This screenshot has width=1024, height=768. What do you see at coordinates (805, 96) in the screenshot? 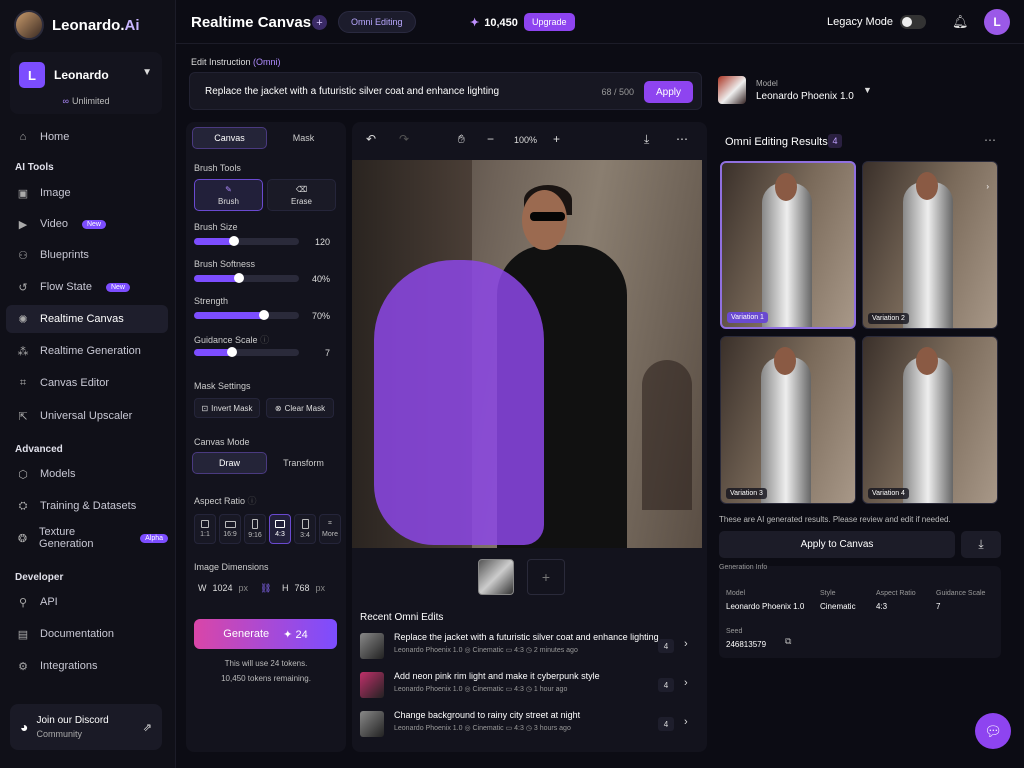
I see `model-name: Leonardo Phoenix 1.0` at bounding box center [805, 96].